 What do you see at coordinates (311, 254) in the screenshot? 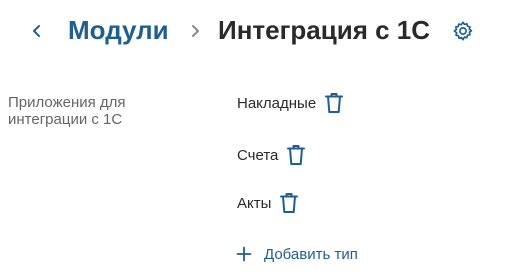
I see `add-type-label: Добавить тип` at bounding box center [311, 254].